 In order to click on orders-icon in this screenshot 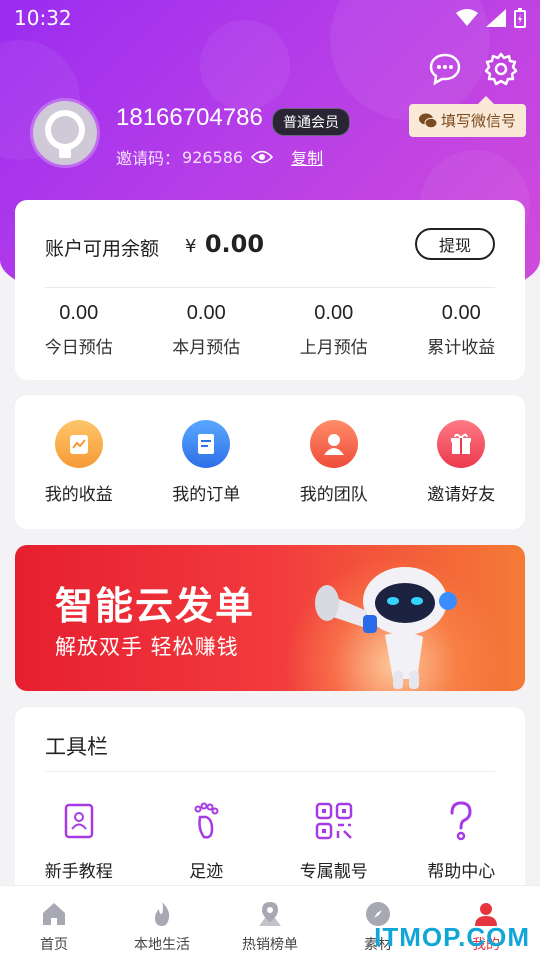, I will do `click(206, 443)`.